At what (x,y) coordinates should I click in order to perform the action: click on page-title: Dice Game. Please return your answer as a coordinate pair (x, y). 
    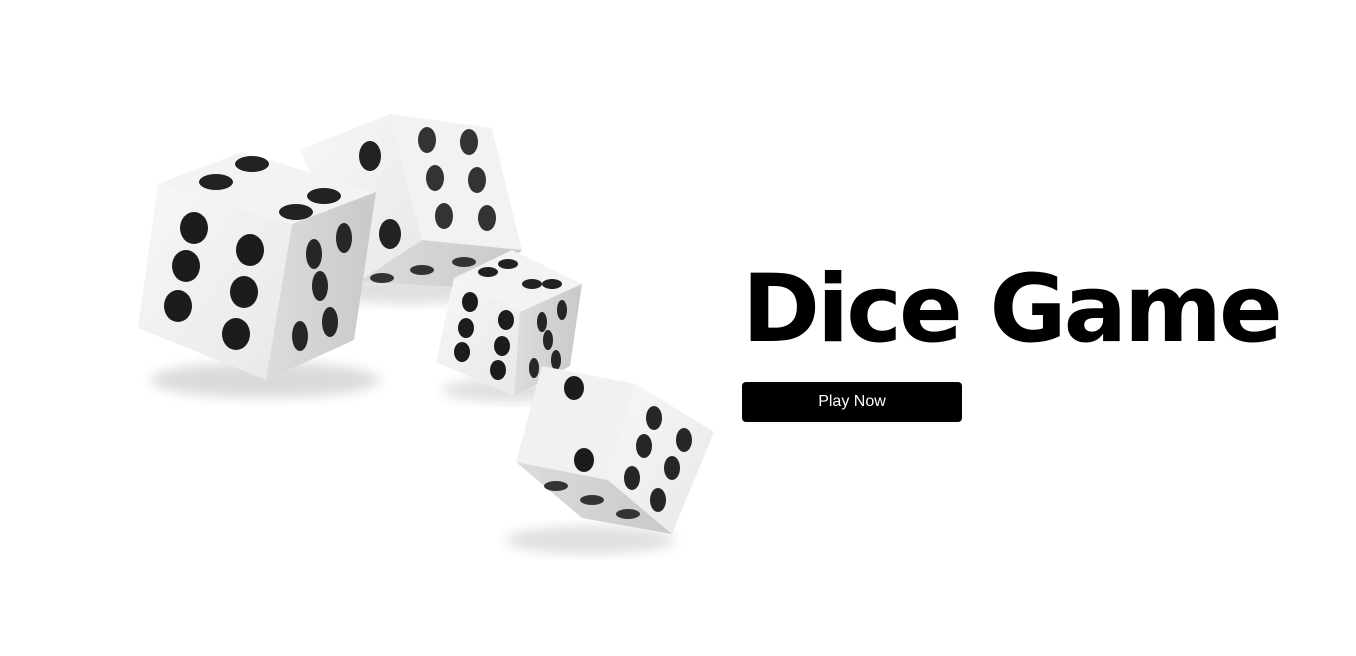
    Looking at the image, I should click on (1012, 309).